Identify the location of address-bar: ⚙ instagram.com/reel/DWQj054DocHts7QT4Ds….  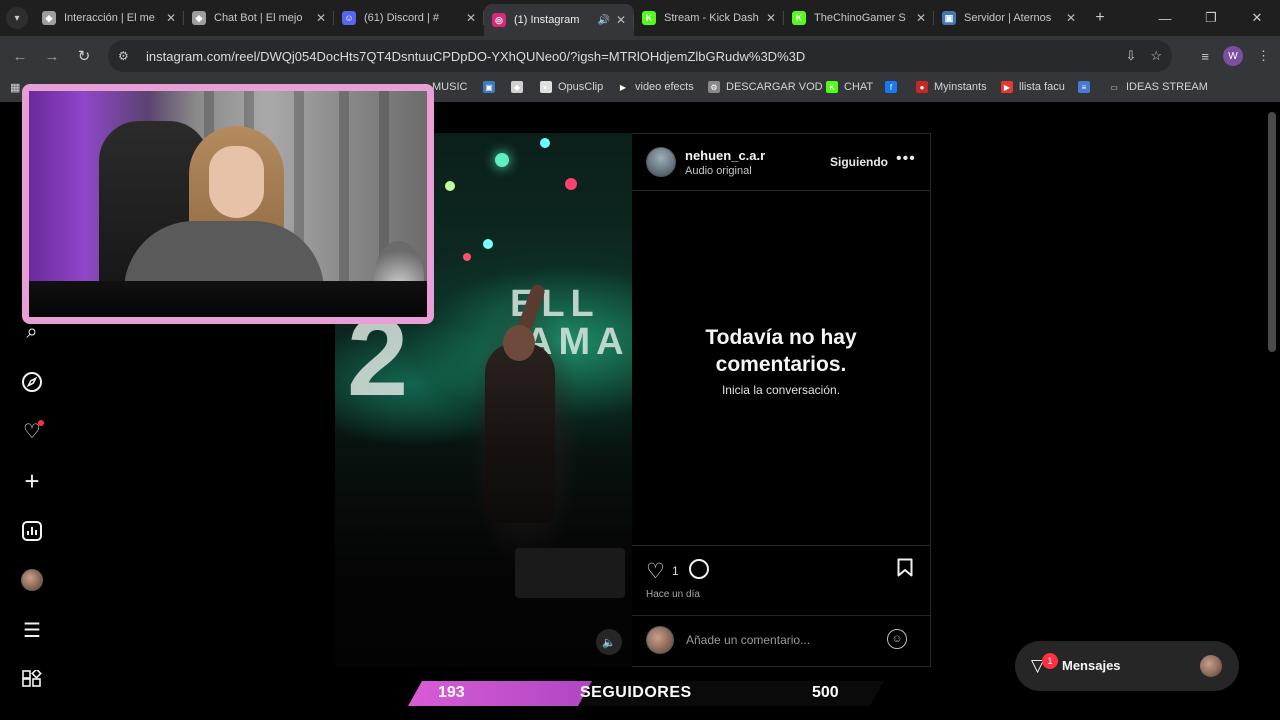
(640, 56).